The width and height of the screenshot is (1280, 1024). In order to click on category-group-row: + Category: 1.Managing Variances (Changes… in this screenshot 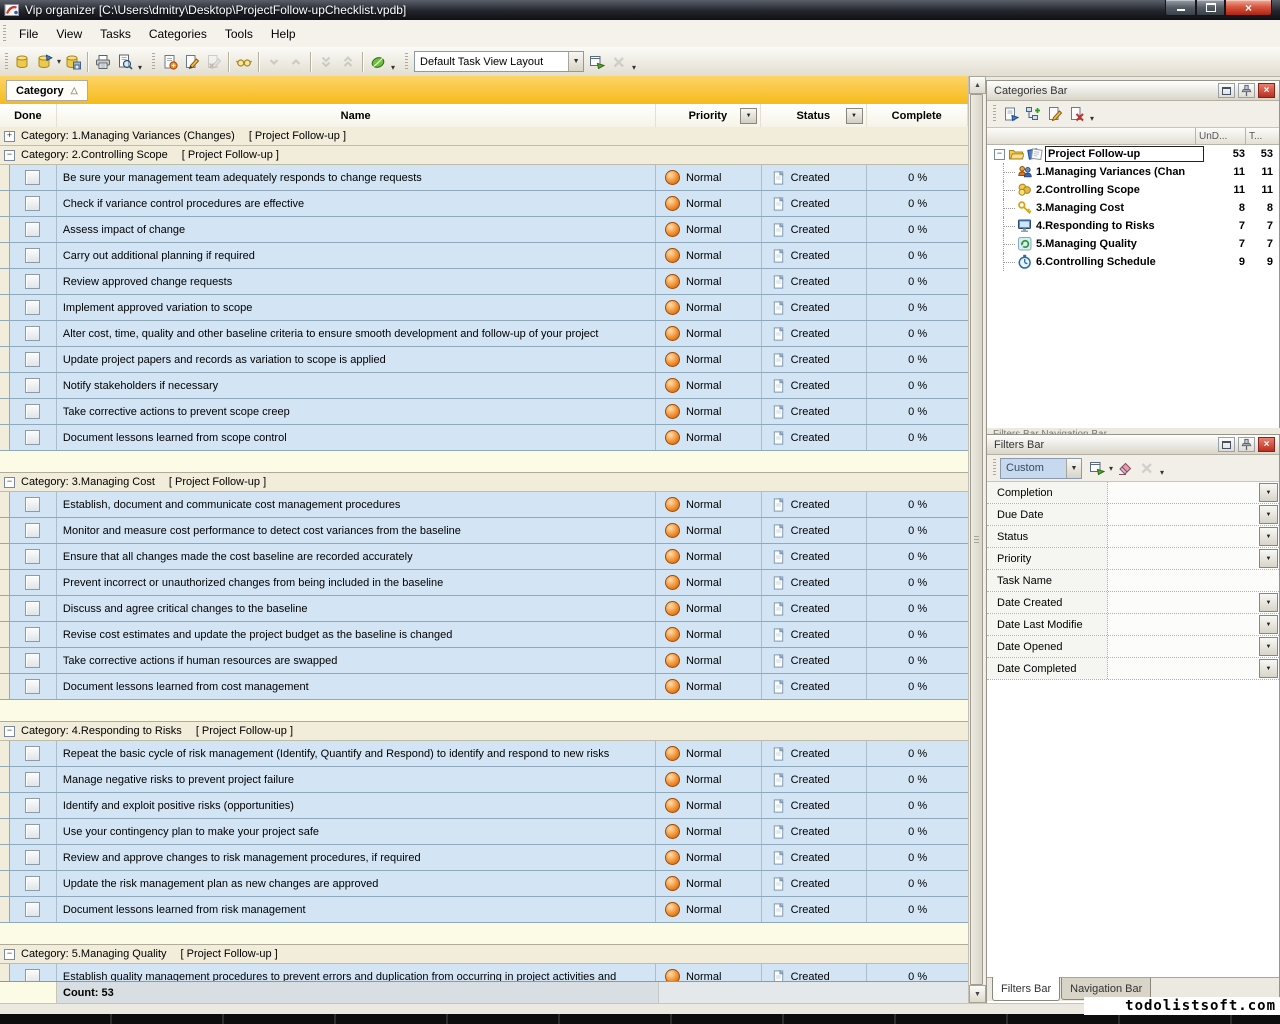, I will do `click(484, 136)`.